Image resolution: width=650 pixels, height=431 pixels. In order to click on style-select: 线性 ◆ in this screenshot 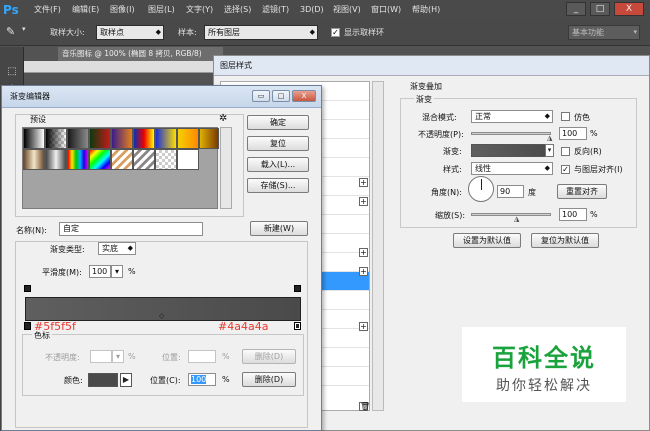, I will do `click(512, 168)`.